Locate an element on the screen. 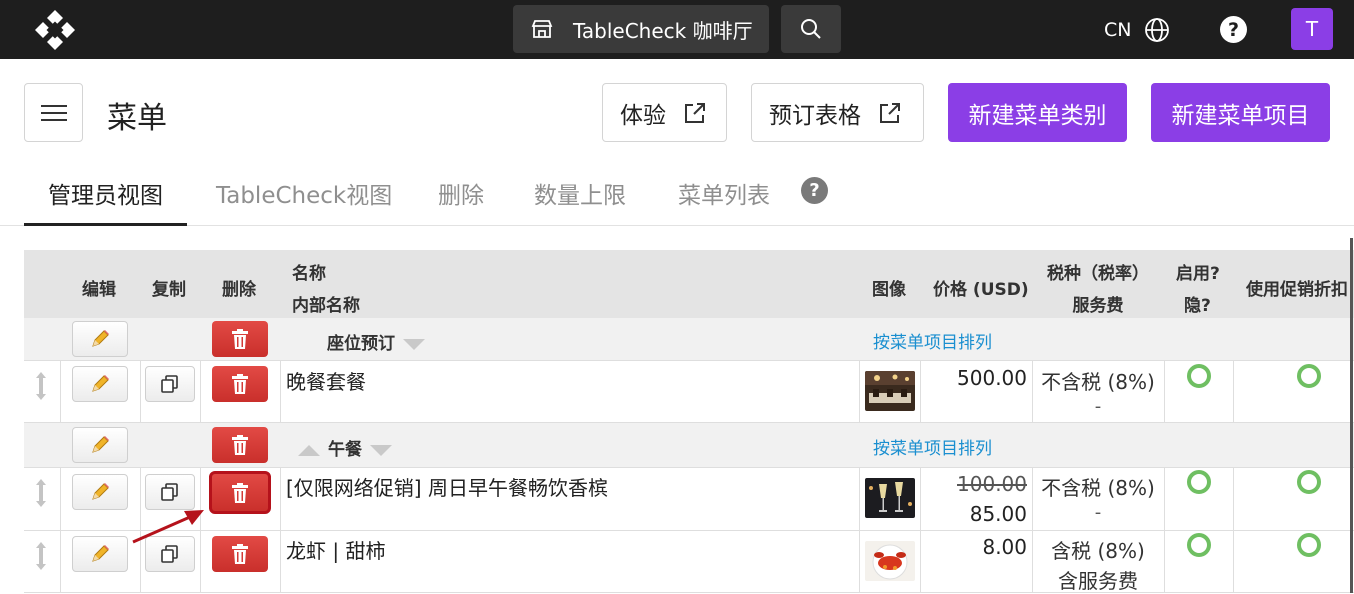 This screenshot has height=594, width=1354. language-selector: CN is located at coordinates (1137, 30).